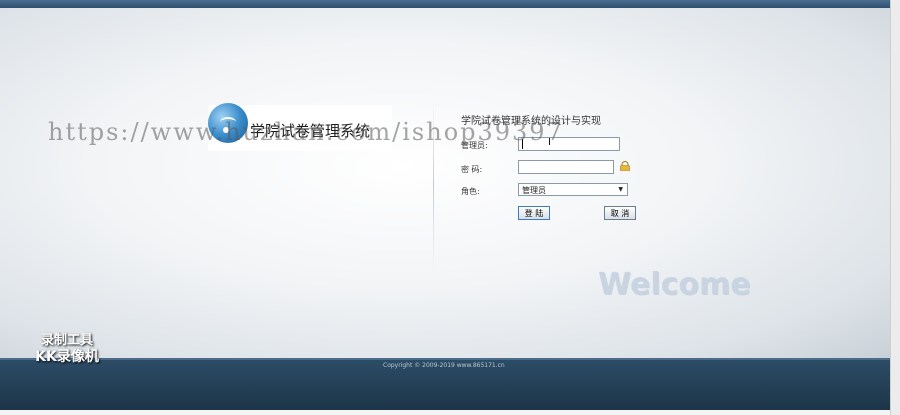  What do you see at coordinates (67, 357) in the screenshot?
I see `recorder-line-2: KK录像机` at bounding box center [67, 357].